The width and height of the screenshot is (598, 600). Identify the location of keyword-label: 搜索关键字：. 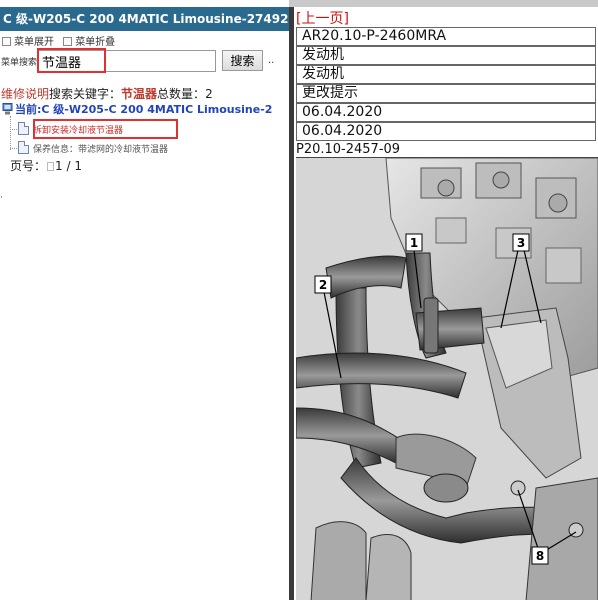
(85, 94).